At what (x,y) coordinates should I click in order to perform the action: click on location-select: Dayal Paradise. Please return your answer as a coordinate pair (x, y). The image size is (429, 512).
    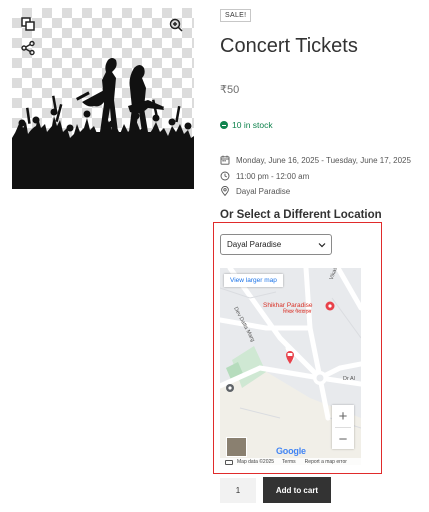
    Looking at the image, I should click on (276, 244).